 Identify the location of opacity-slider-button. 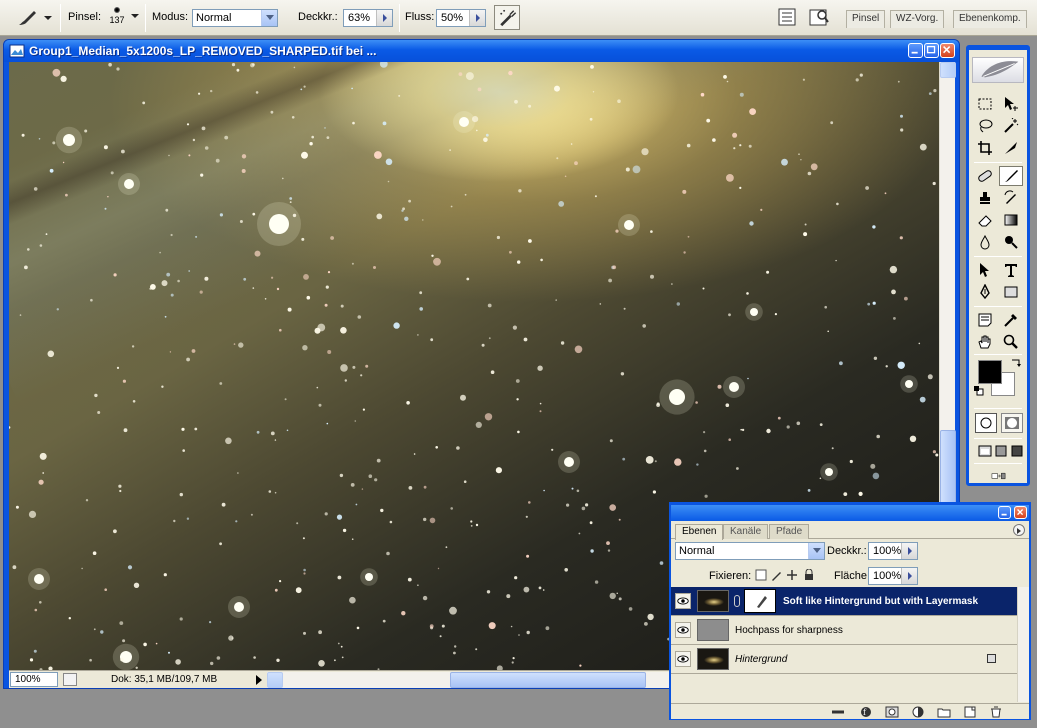
(384, 18).